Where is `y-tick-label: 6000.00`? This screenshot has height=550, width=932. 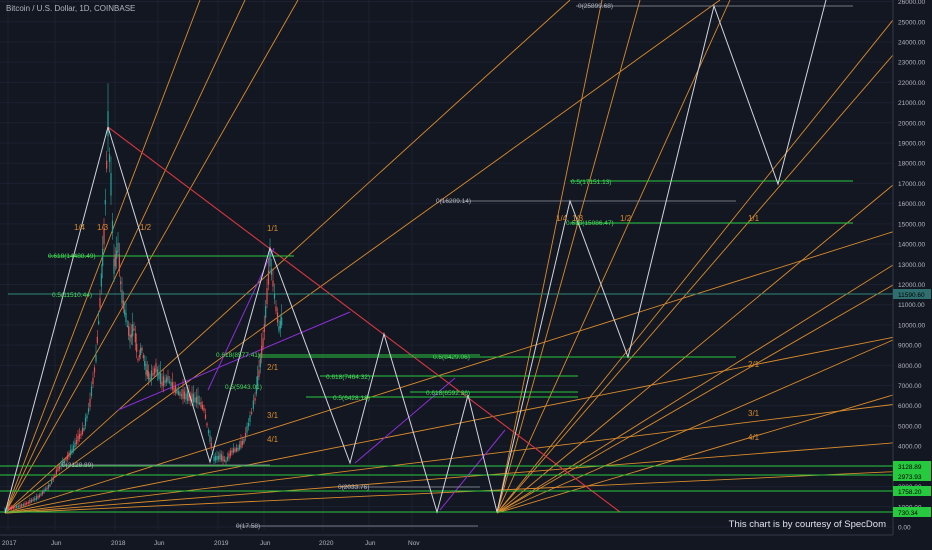
y-tick-label: 6000.00 is located at coordinates (910, 406).